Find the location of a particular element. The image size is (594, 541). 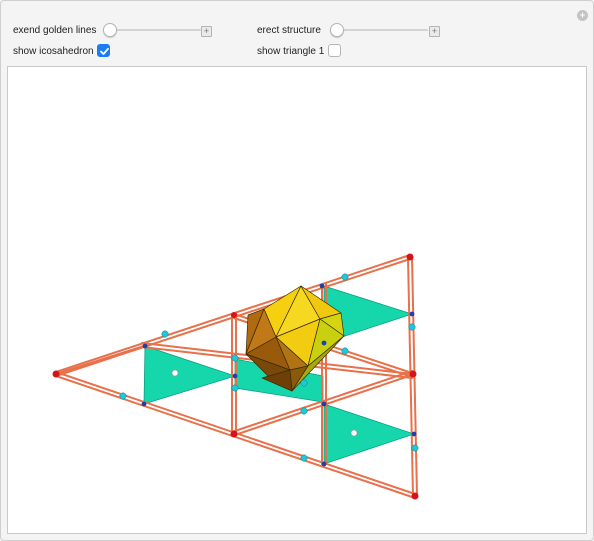

golden-lines-slider is located at coordinates (152, 30).